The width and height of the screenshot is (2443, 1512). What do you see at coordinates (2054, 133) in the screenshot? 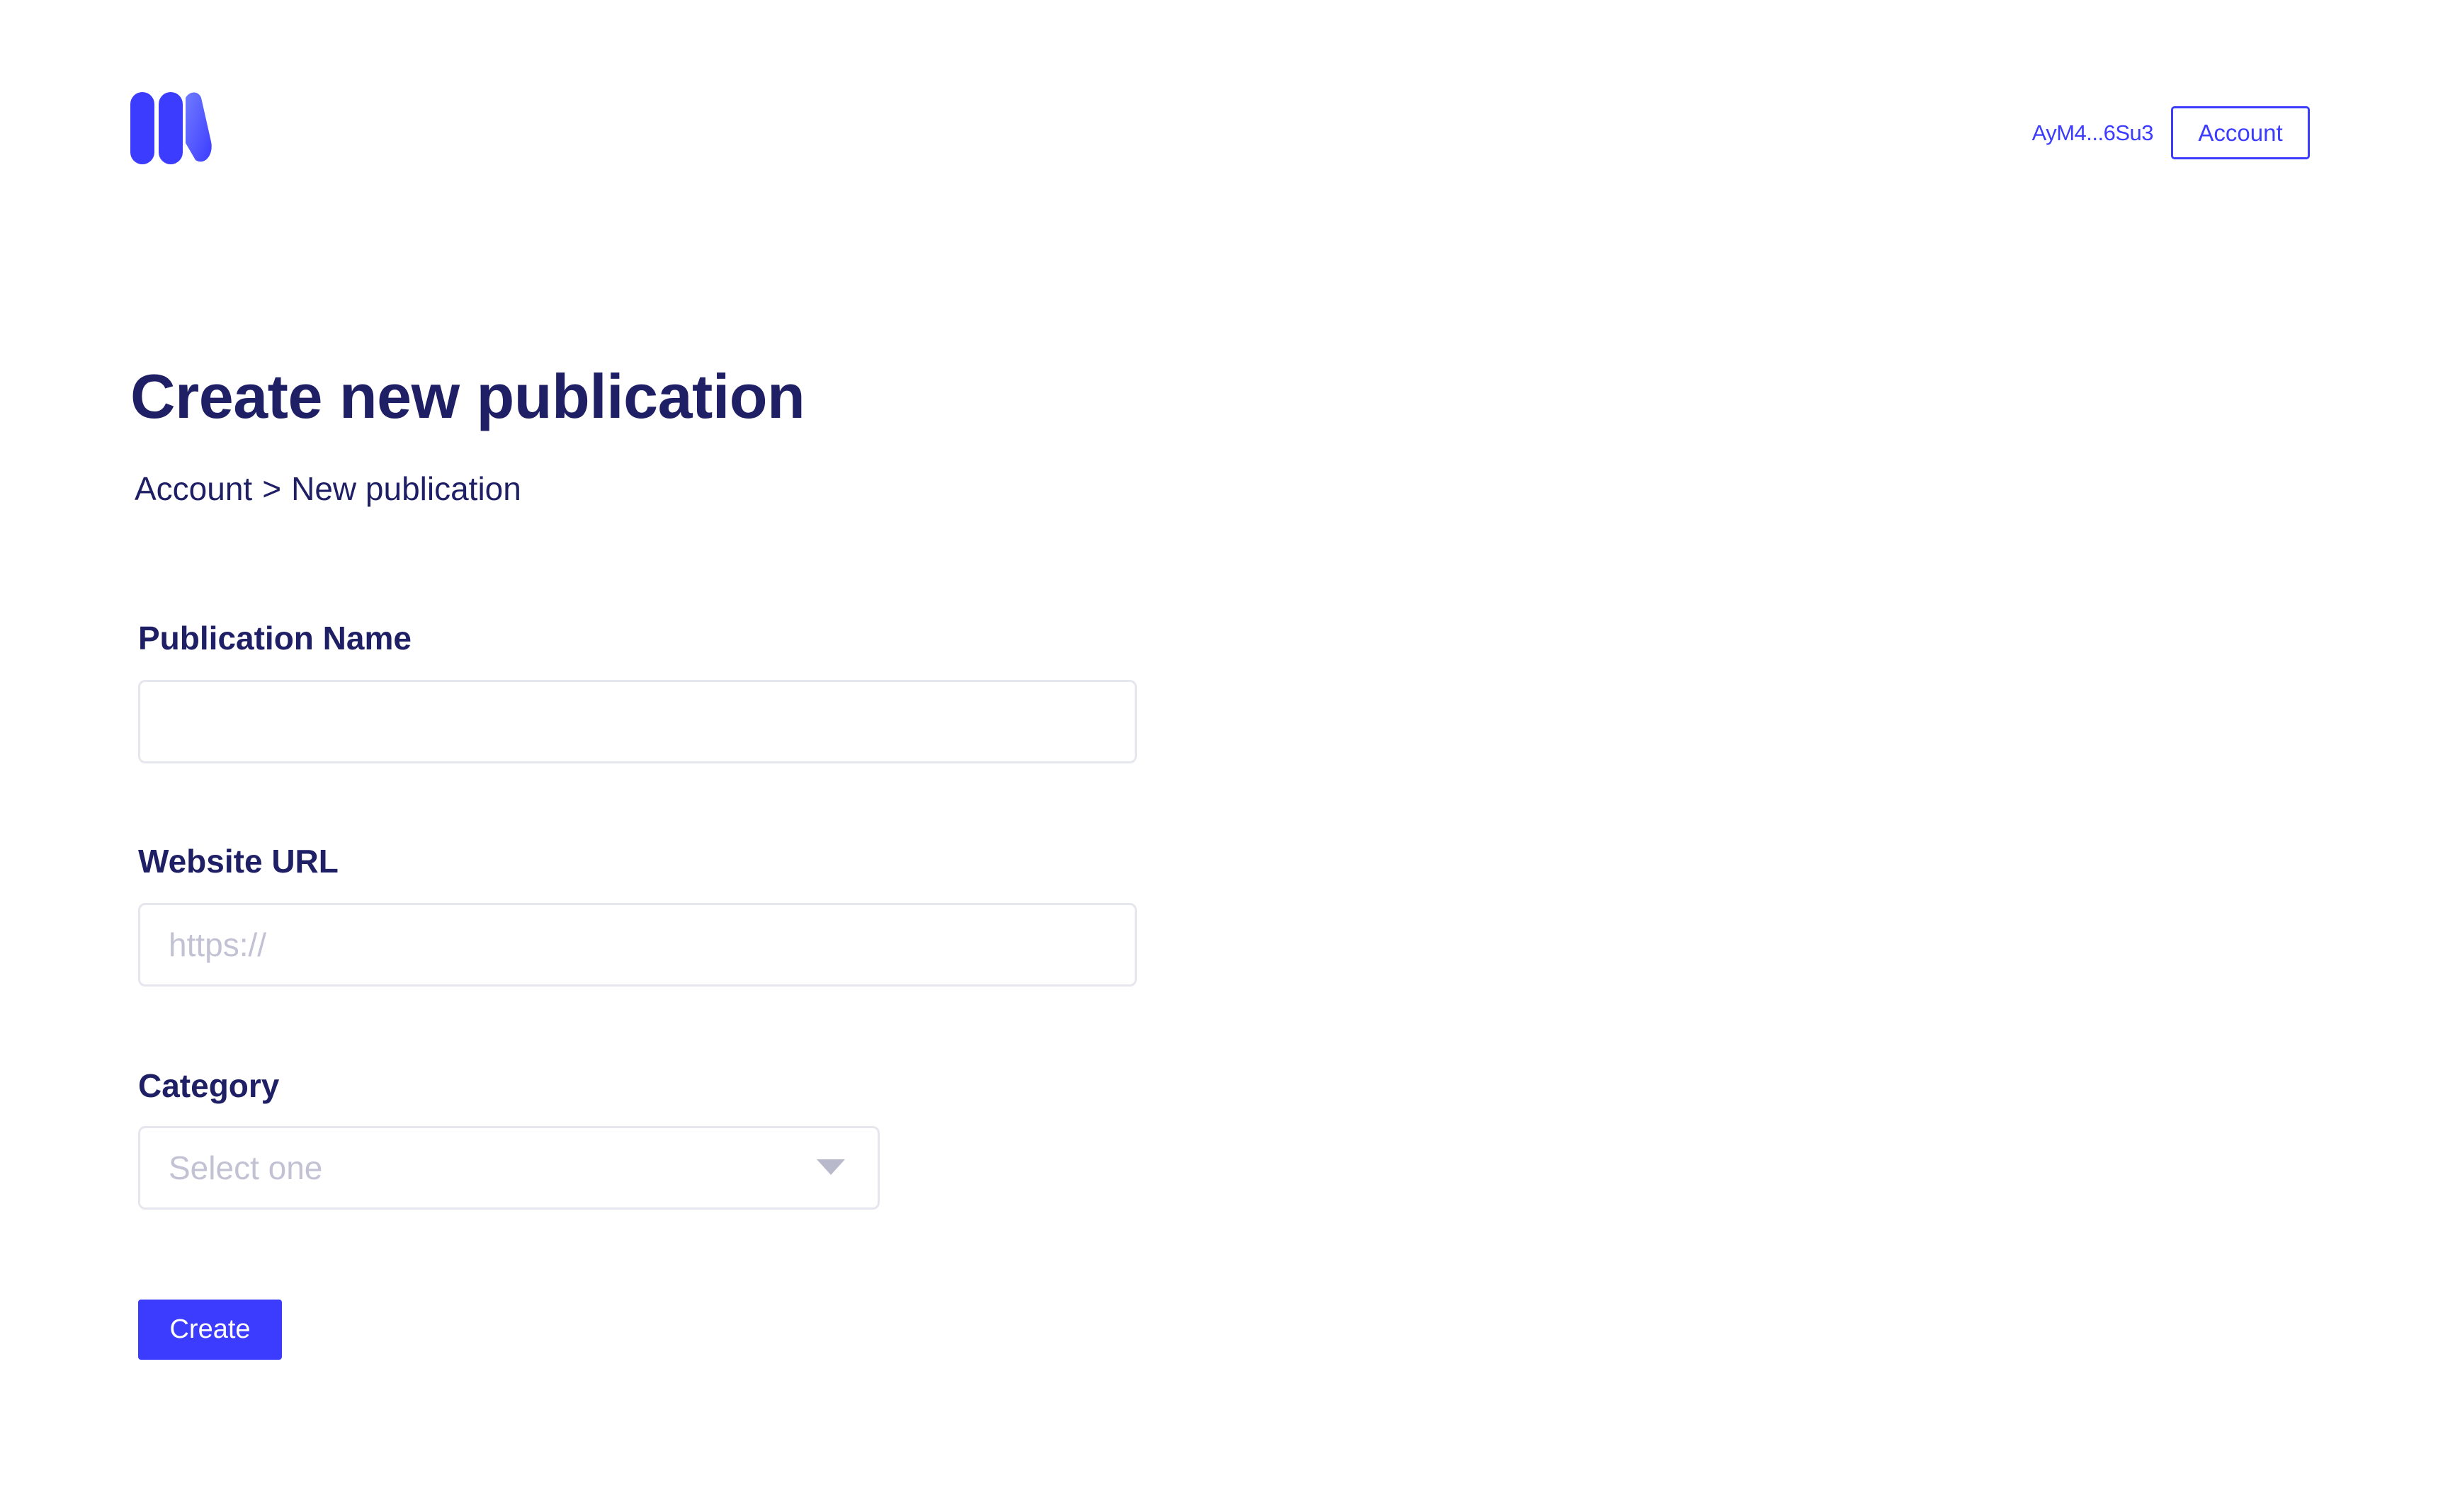
I see `wallet-address: AyM4...6Su3` at bounding box center [2054, 133].